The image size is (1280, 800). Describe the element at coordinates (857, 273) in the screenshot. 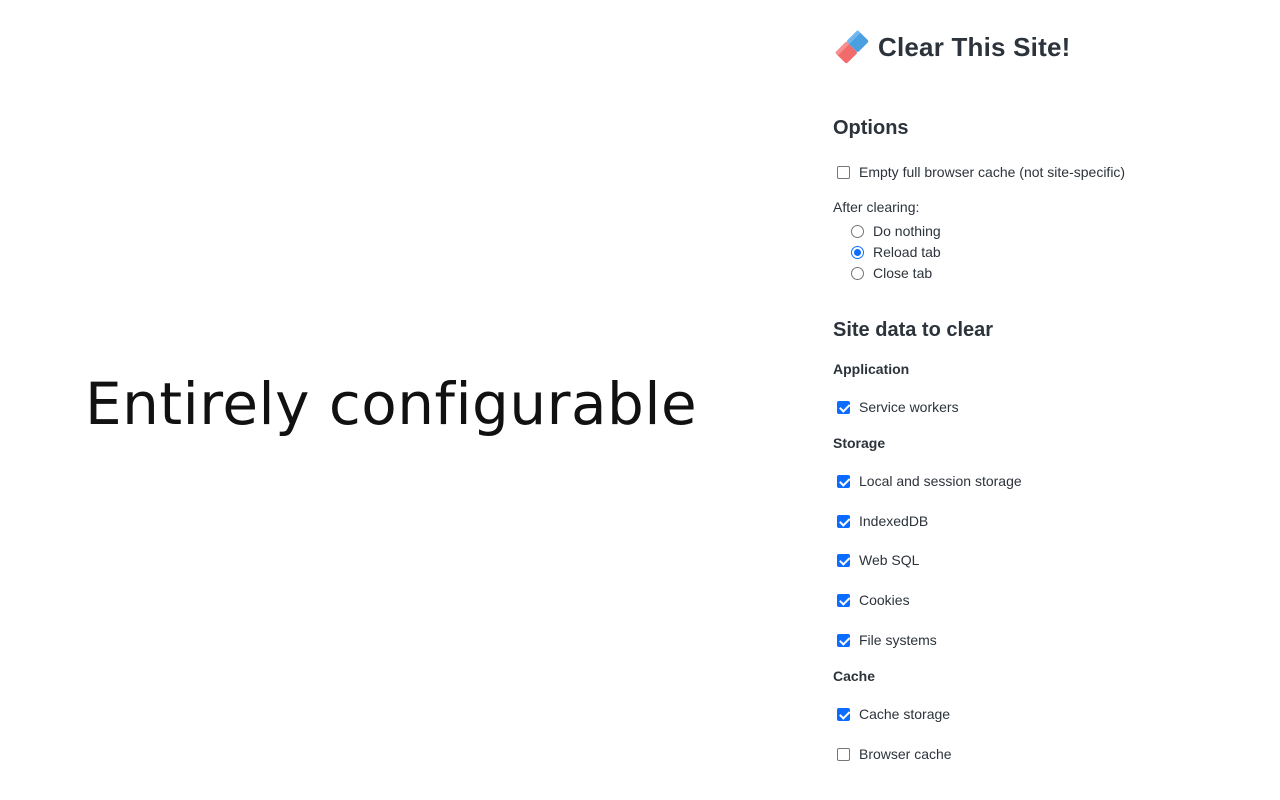

I see `close-tab-radio` at that location.